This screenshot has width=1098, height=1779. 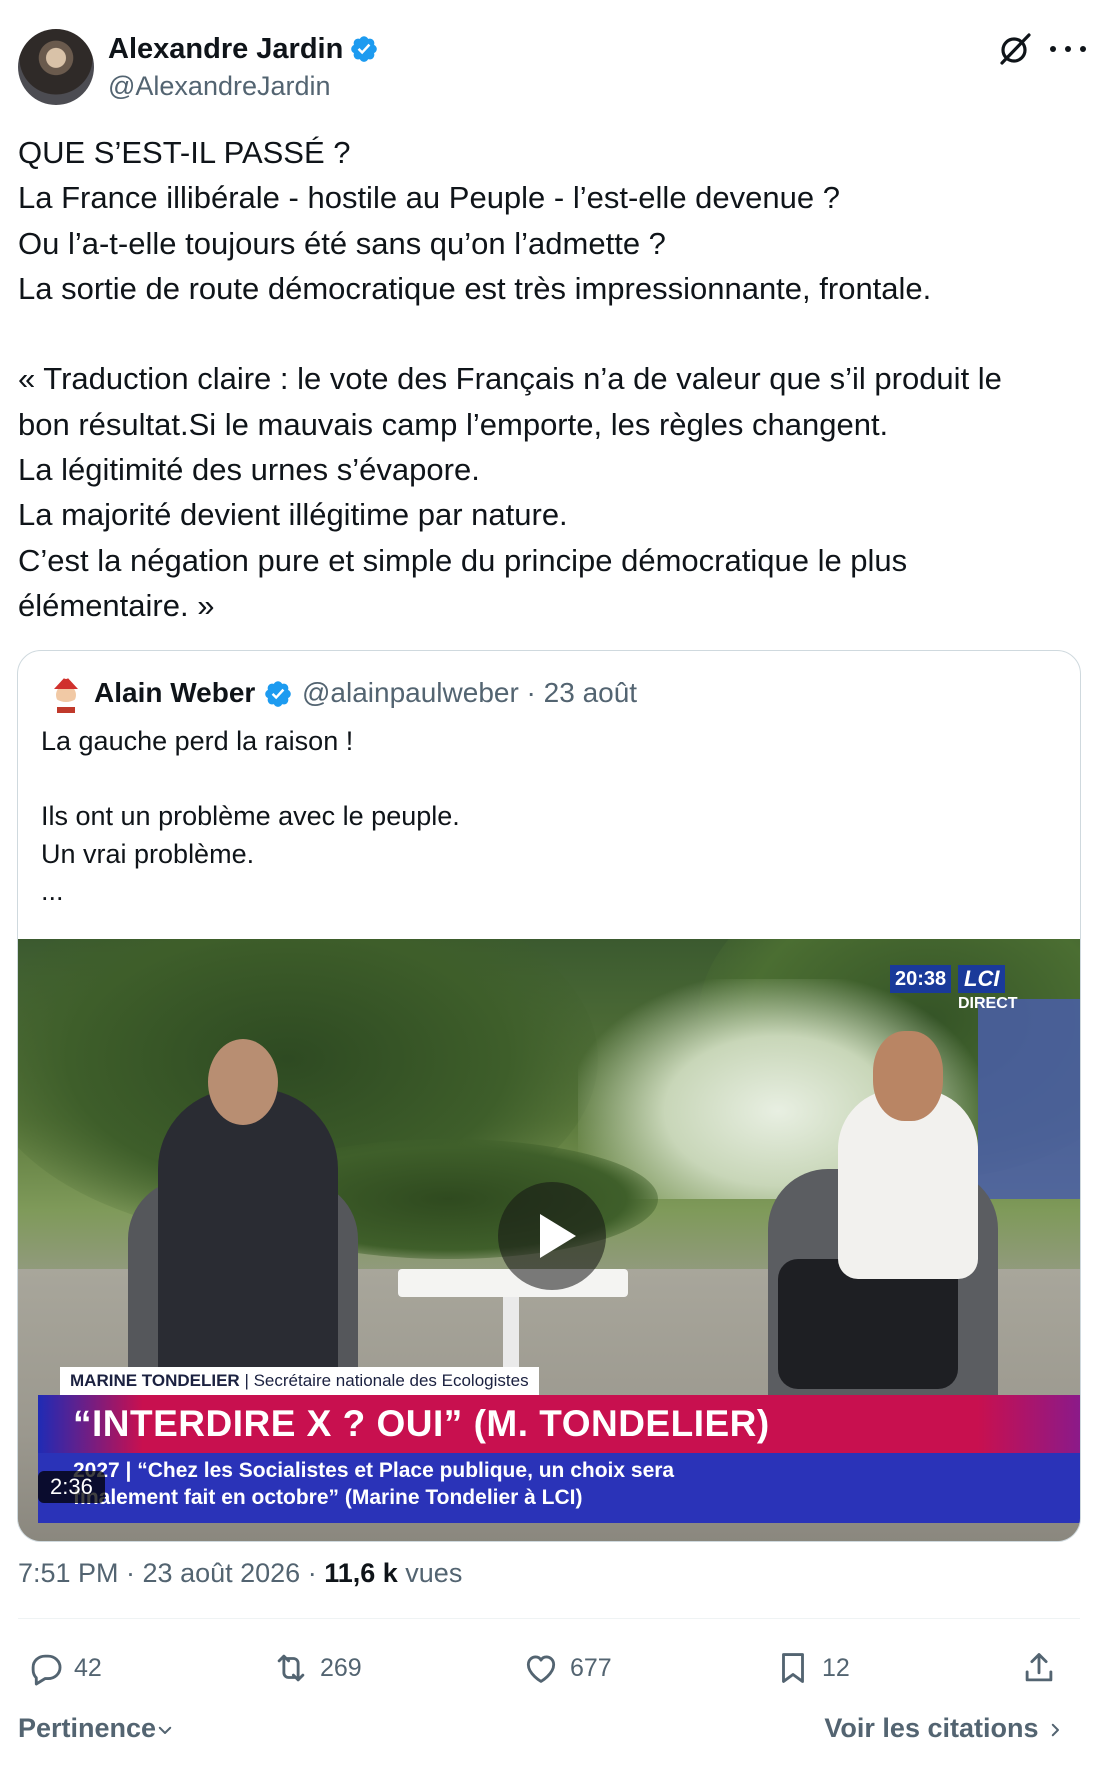 I want to click on tweet-line: La légitimité des urnes s’évapore., so click(x=249, y=470).